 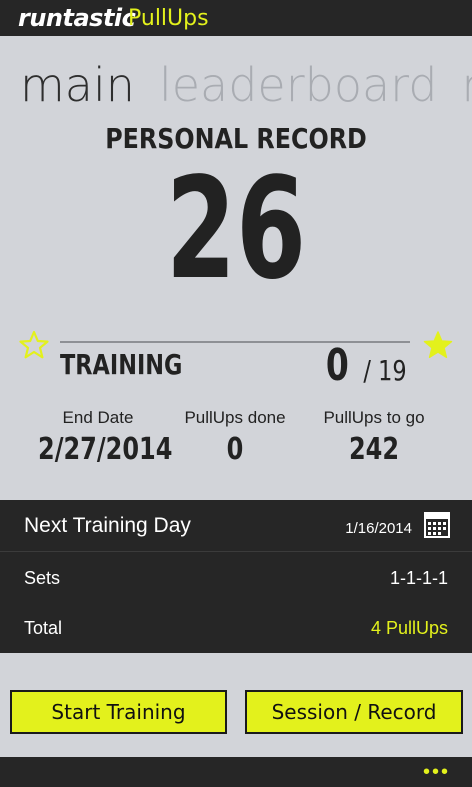 What do you see at coordinates (236, 526) in the screenshot?
I see `next-training-day-row: Next Training Day 1/16/2014` at bounding box center [236, 526].